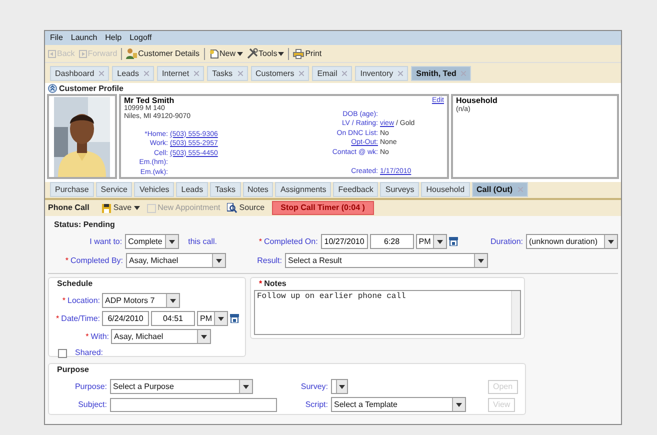  What do you see at coordinates (180, 73) in the screenshot?
I see `tab: Internet` at bounding box center [180, 73].